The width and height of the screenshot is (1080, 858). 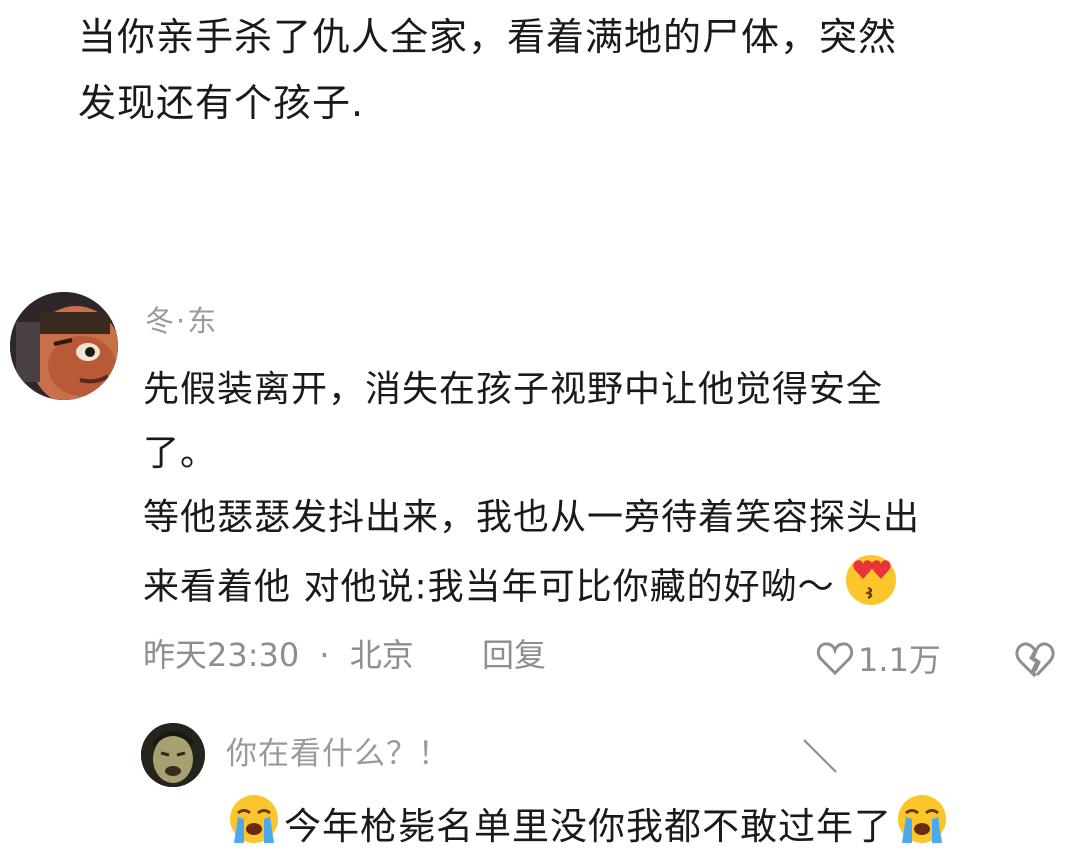 What do you see at coordinates (513, 389) in the screenshot?
I see `comment-line: 先假装离开，消失在孩子视野中让他觉得安全` at bounding box center [513, 389].